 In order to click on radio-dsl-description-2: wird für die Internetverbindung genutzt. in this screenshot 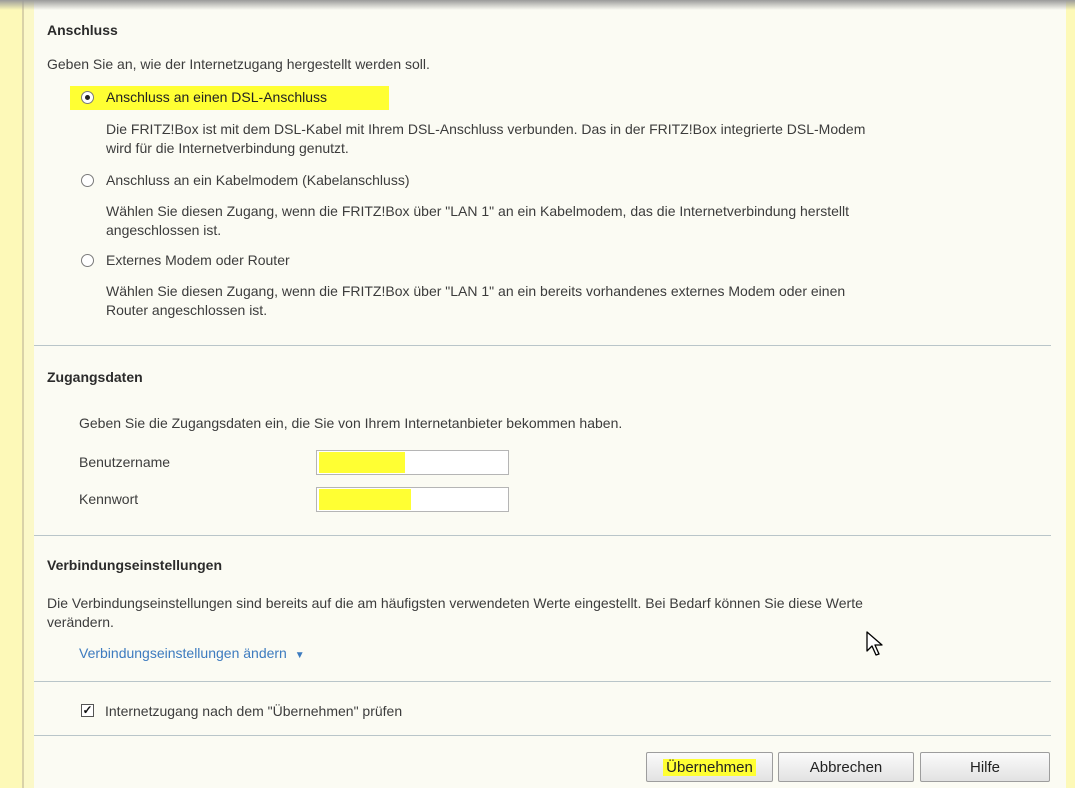, I will do `click(227, 148)`.